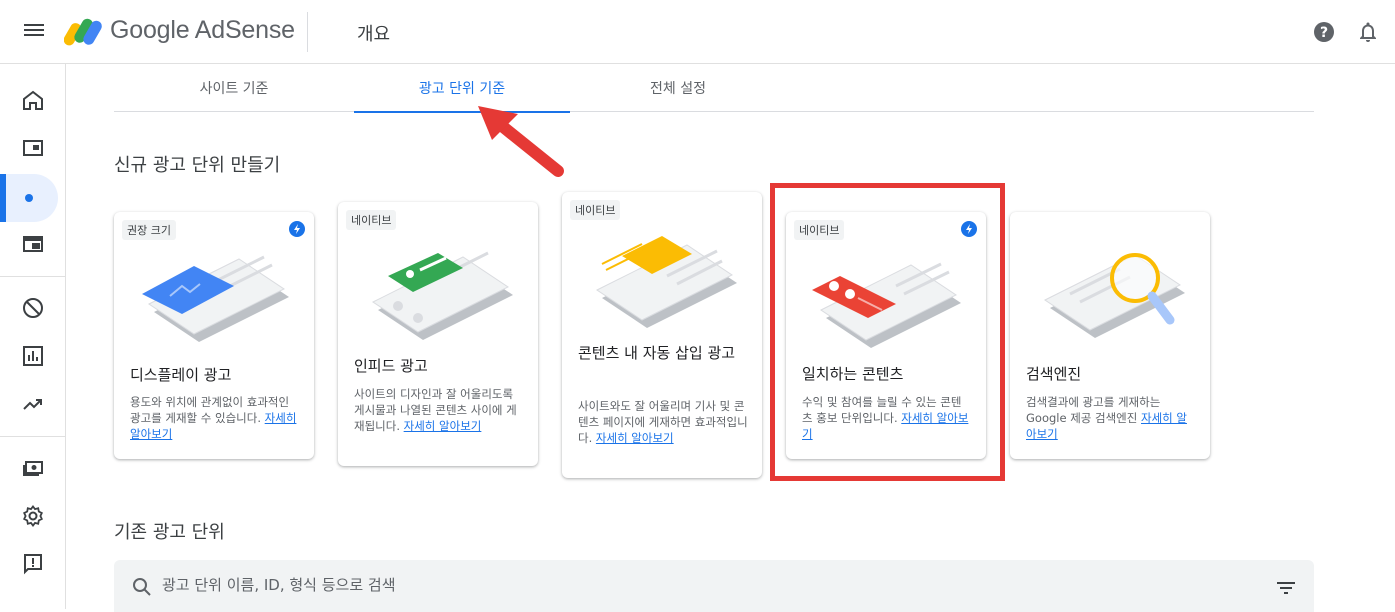  Describe the element at coordinates (666, 282) in the screenshot. I see `in-article-illustration` at that location.